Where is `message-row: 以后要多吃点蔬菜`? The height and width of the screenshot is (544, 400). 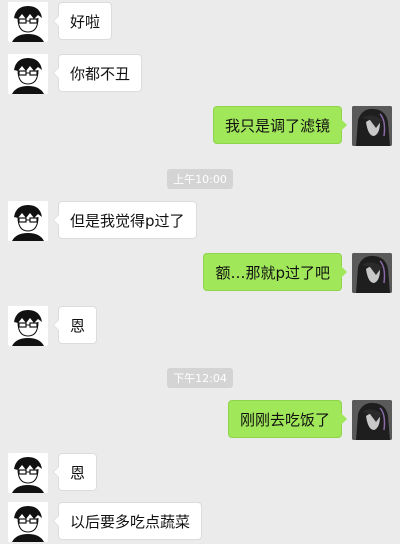
message-row: 以后要多吃点蔬菜 is located at coordinates (200, 522).